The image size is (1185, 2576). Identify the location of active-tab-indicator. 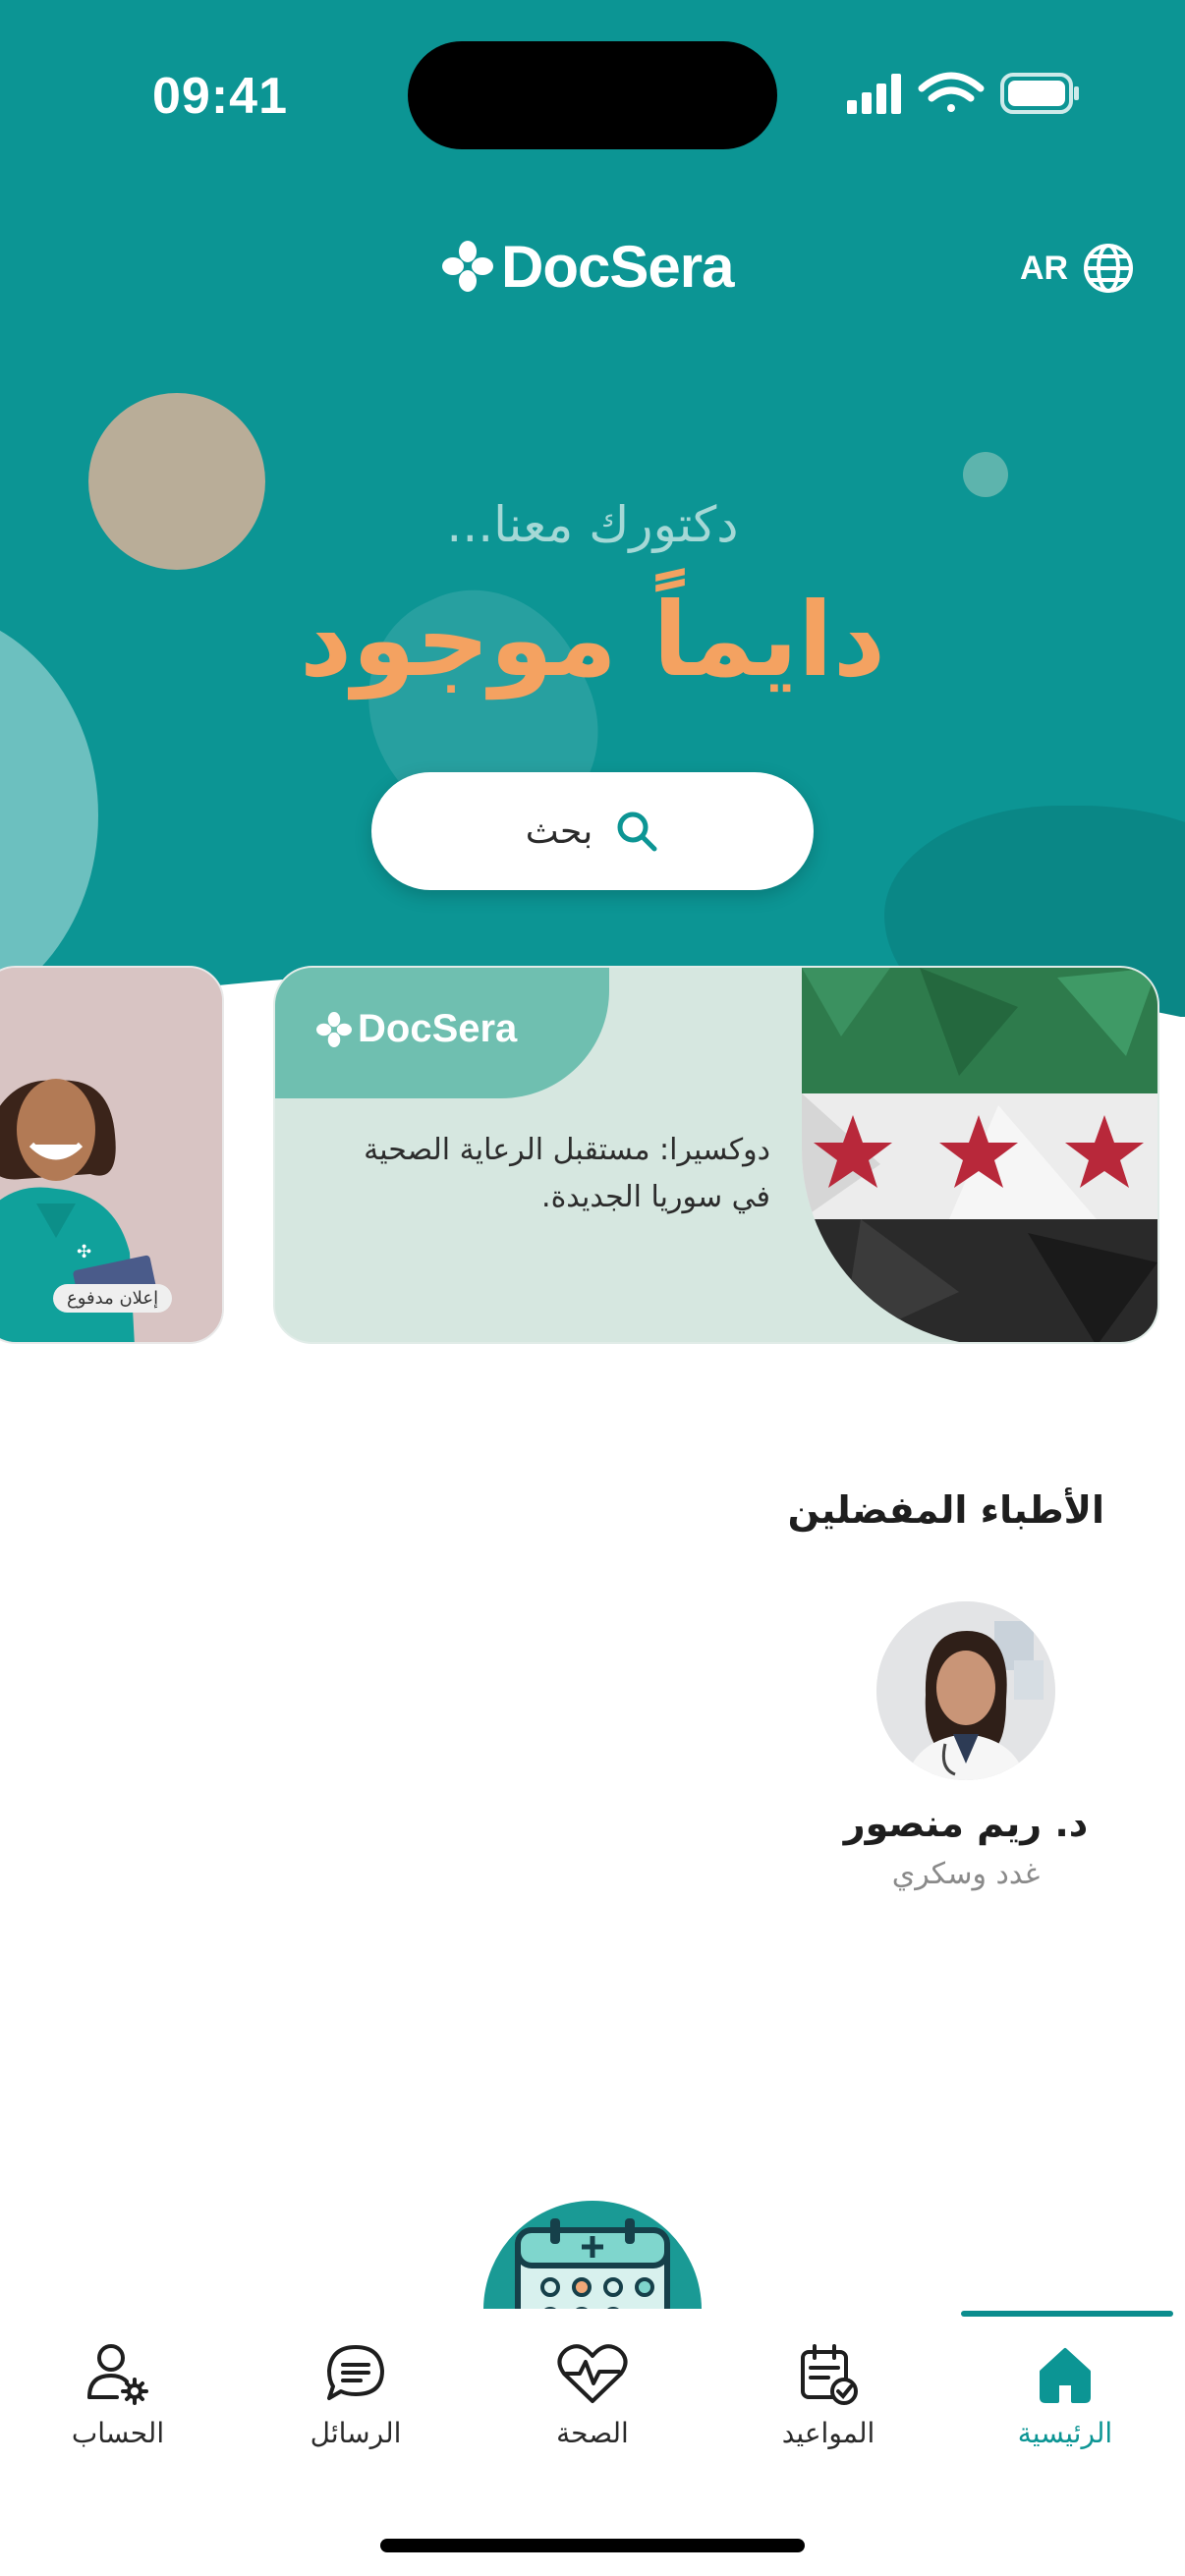
(1067, 2314).